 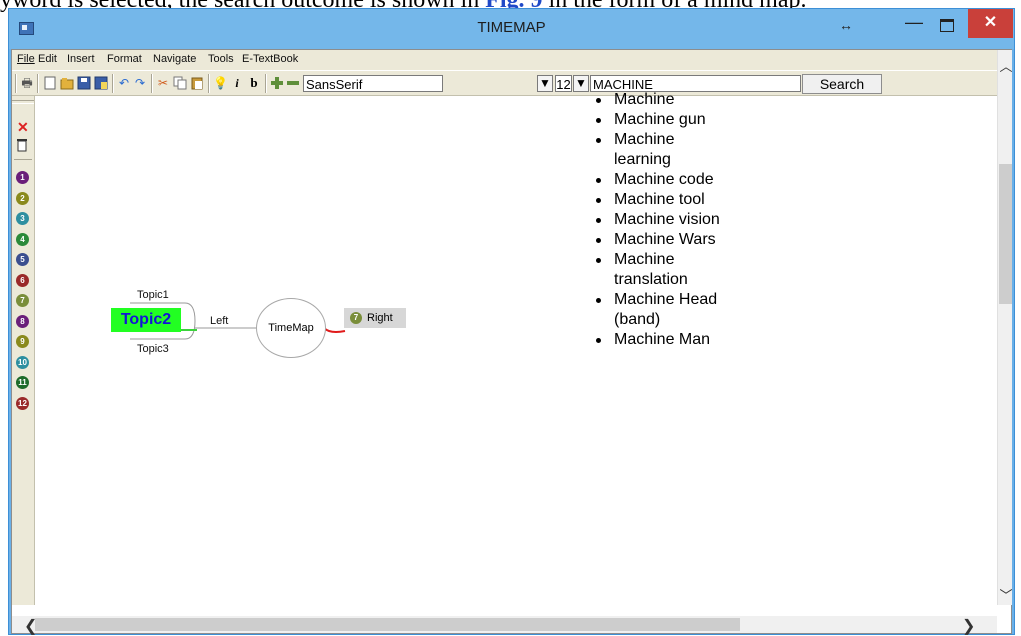 I want to click on search-result-item: Machine learning, so click(x=660, y=150).